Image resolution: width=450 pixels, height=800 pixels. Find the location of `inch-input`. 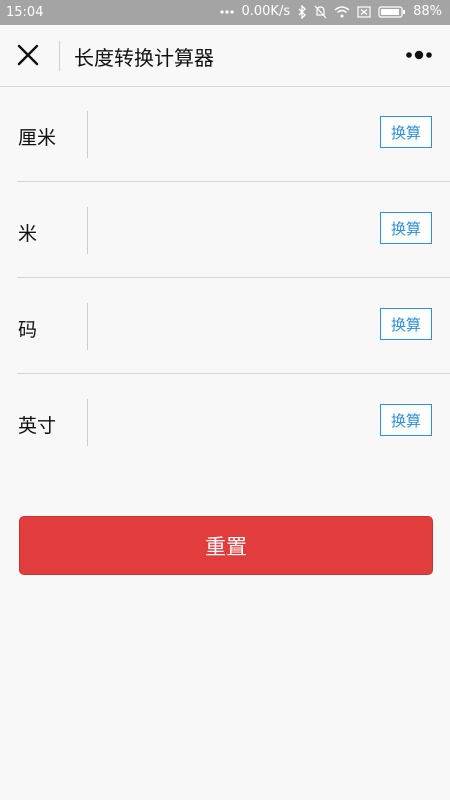

inch-input is located at coordinates (233, 423).